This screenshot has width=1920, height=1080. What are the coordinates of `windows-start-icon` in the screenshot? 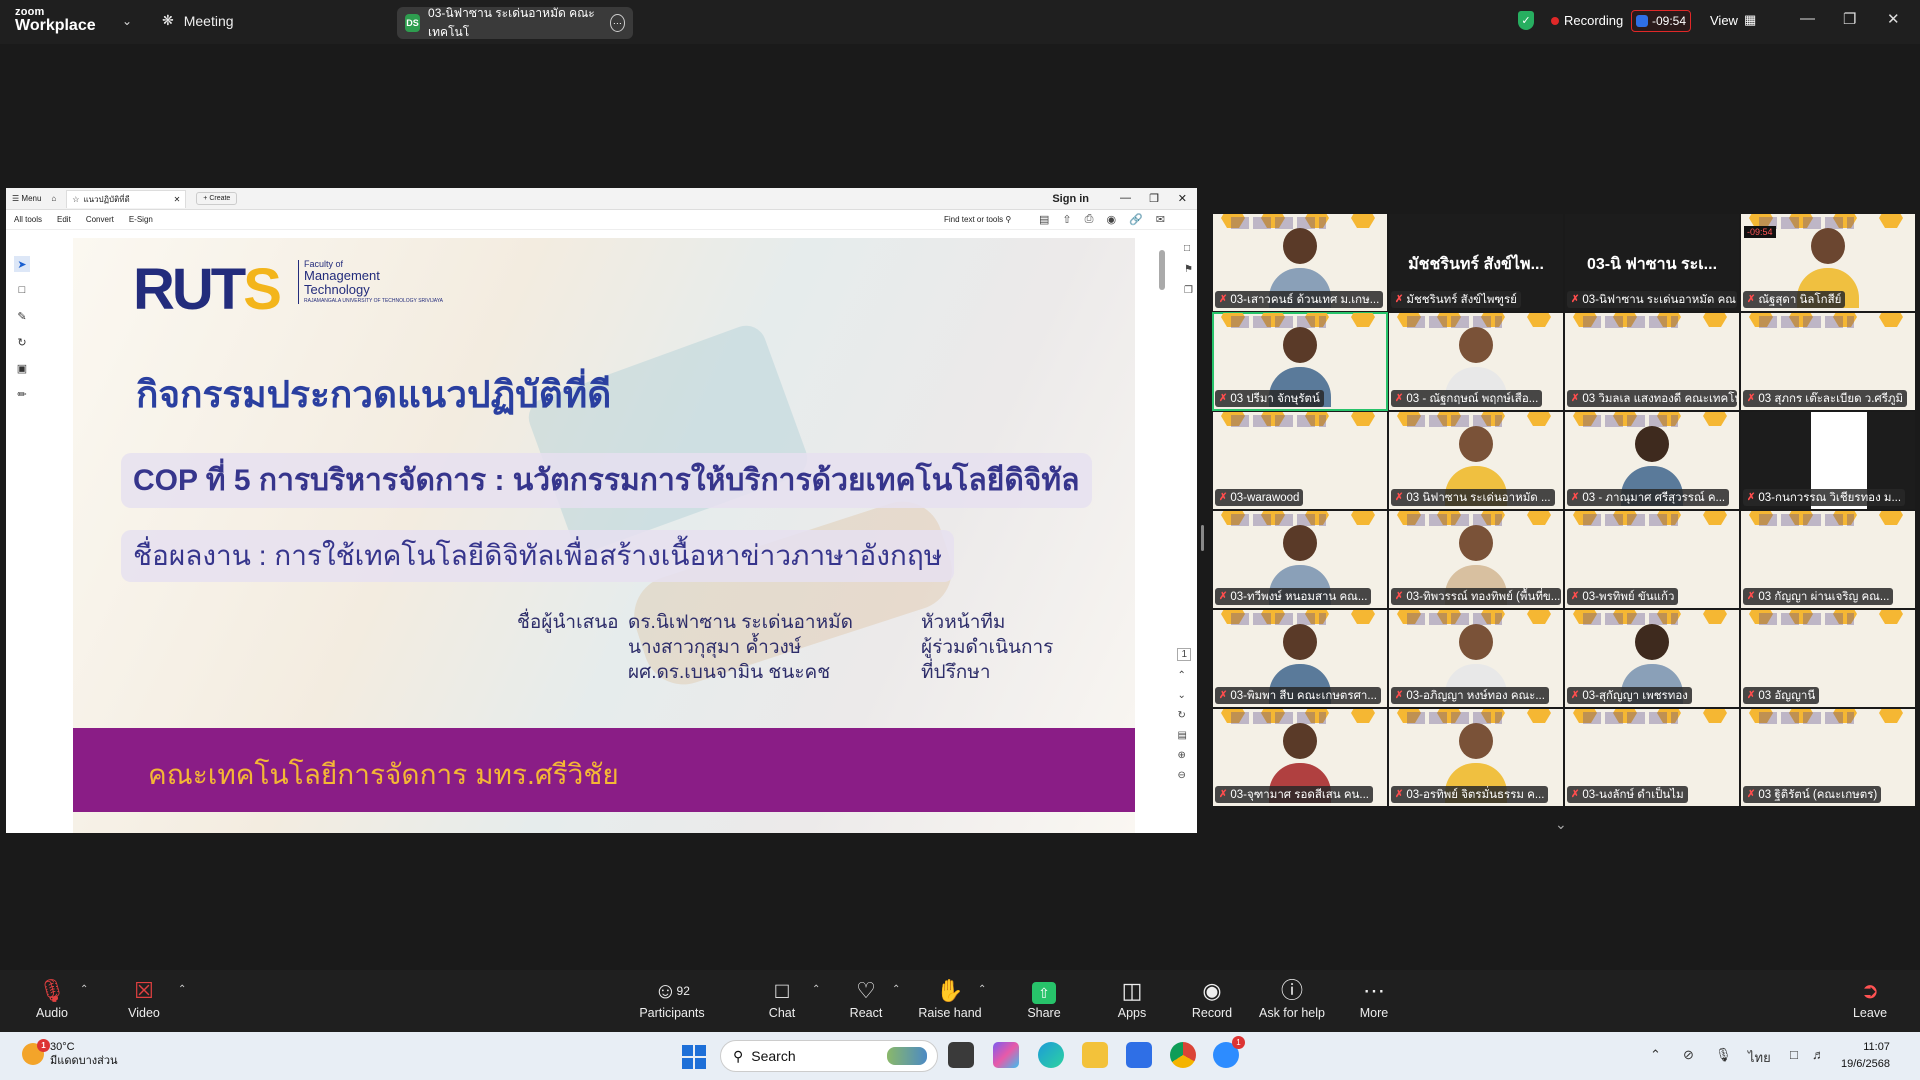 It's located at (694, 1057).